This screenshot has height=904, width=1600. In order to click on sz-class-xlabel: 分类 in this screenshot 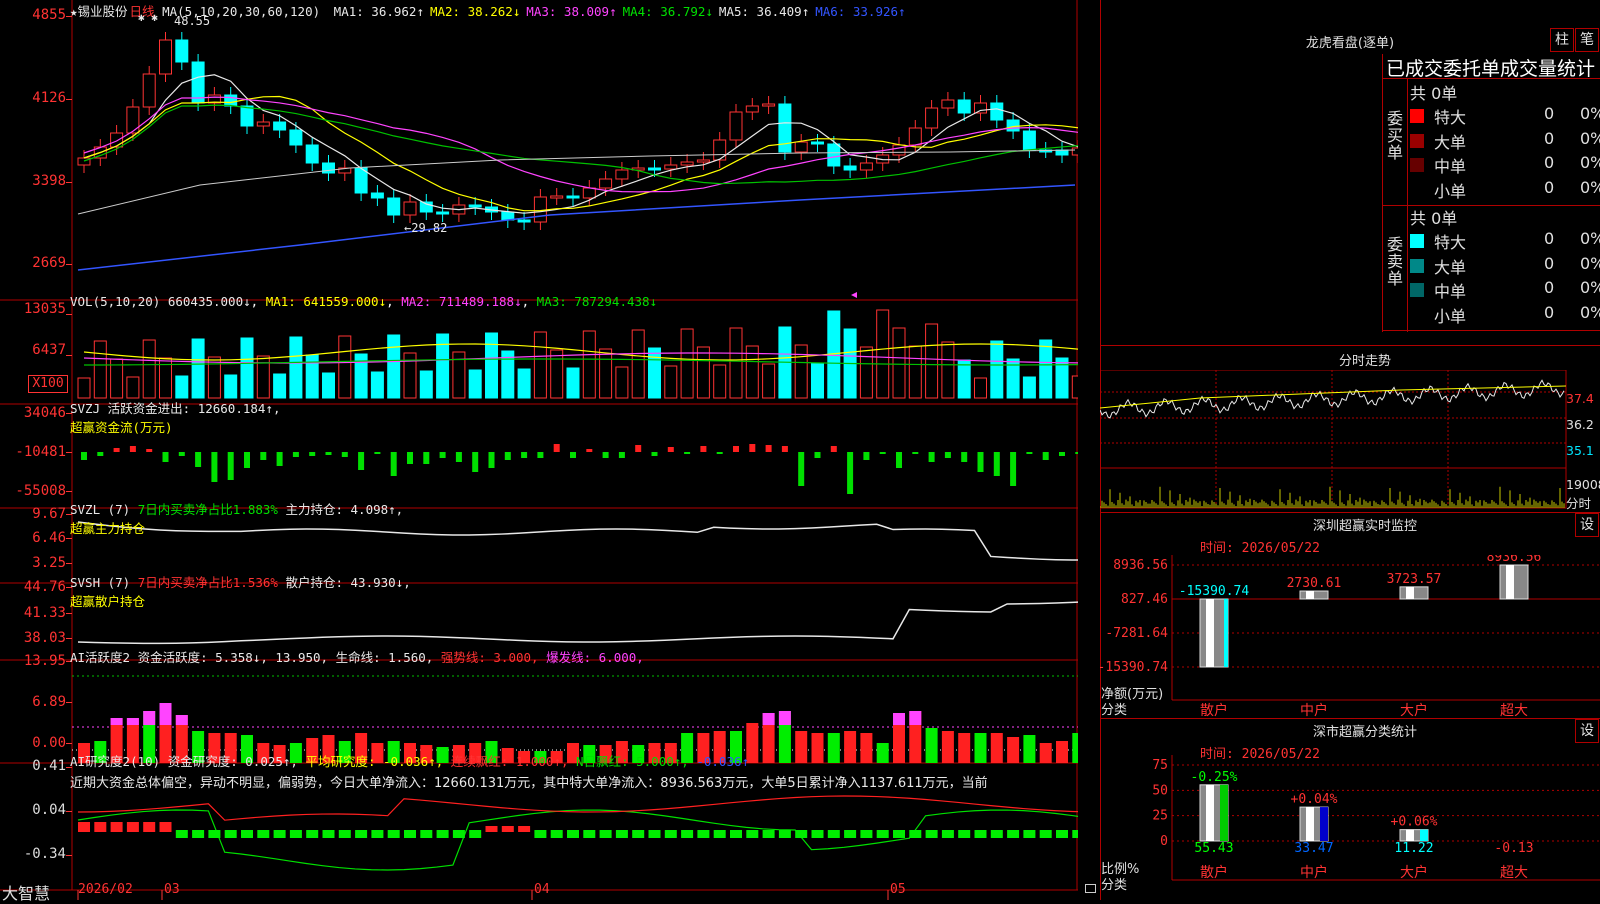, I will do `click(1114, 885)`.